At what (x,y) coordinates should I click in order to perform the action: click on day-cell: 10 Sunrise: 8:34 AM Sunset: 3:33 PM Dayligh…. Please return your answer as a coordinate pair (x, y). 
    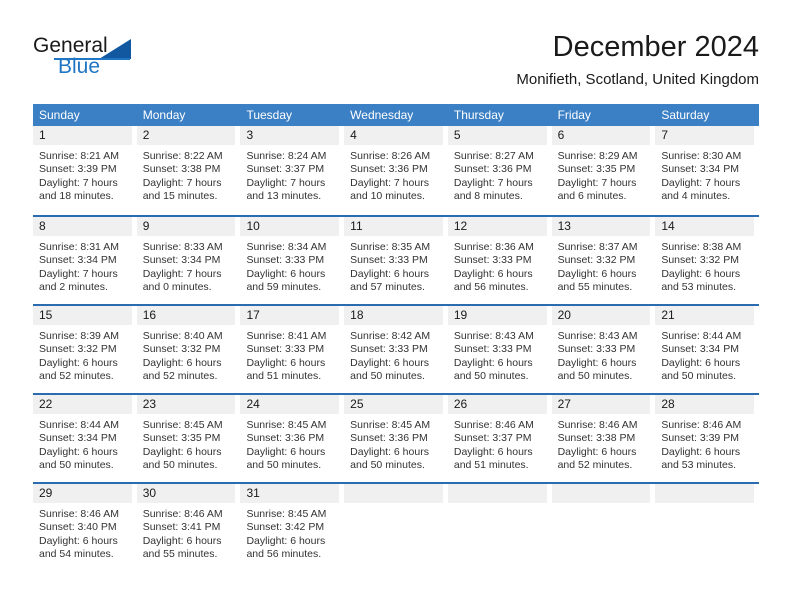
    Looking at the image, I should click on (292, 260).